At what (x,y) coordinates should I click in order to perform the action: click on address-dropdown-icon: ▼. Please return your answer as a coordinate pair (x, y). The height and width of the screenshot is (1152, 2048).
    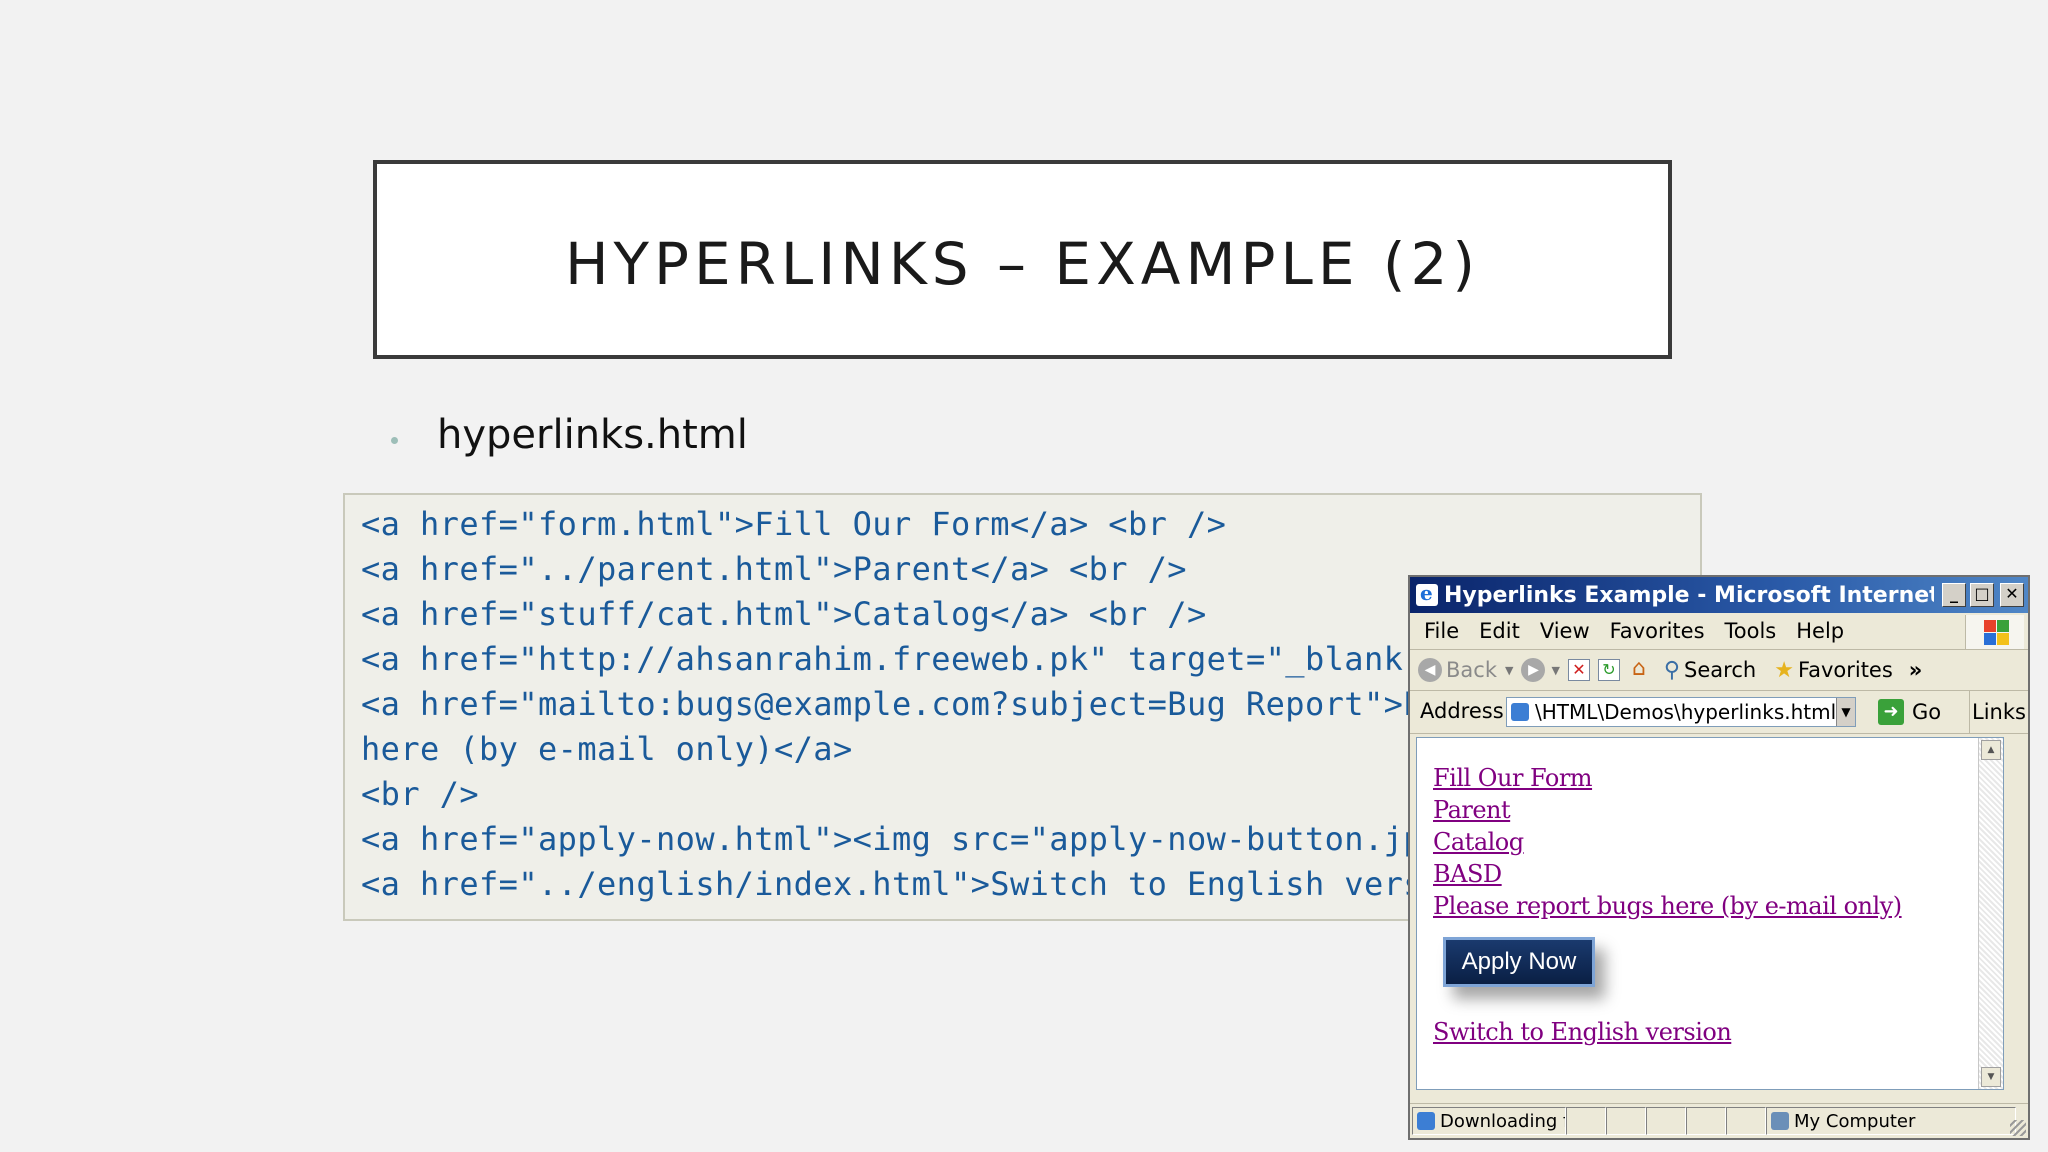
    Looking at the image, I should click on (1845, 712).